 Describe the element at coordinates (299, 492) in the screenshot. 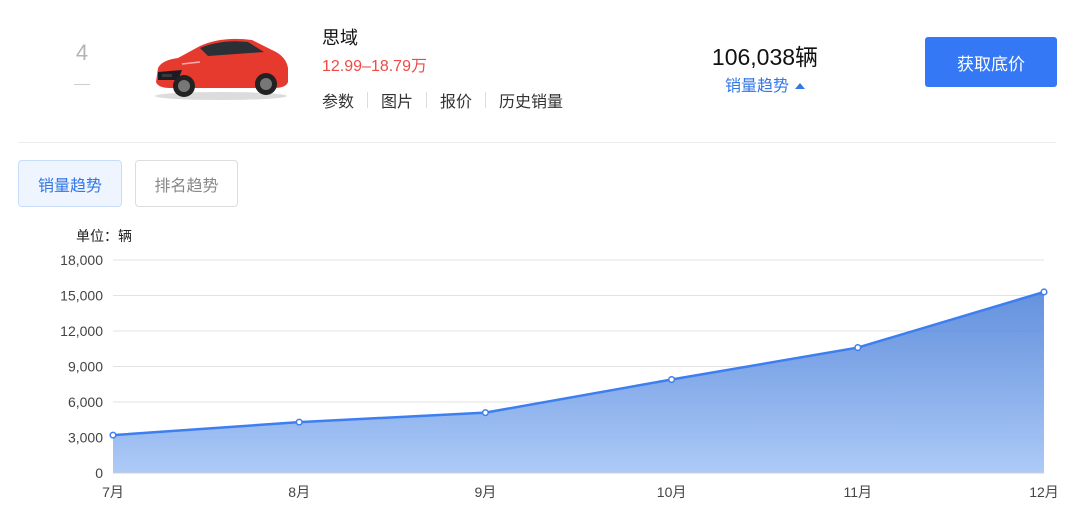

I see `x-tick-label: 8月` at that location.